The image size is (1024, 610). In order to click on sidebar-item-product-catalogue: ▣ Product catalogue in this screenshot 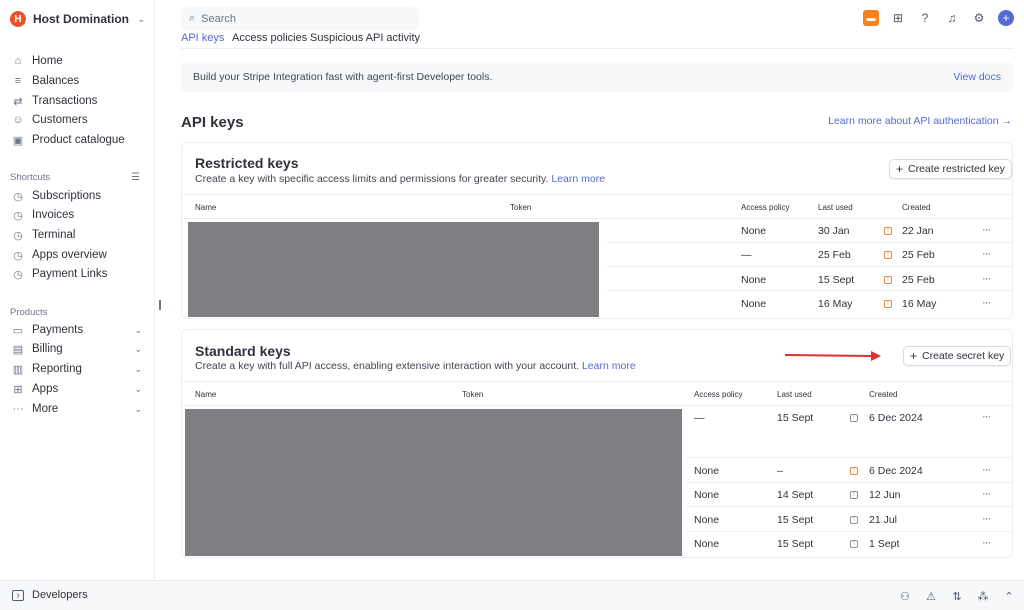, I will do `click(77, 140)`.